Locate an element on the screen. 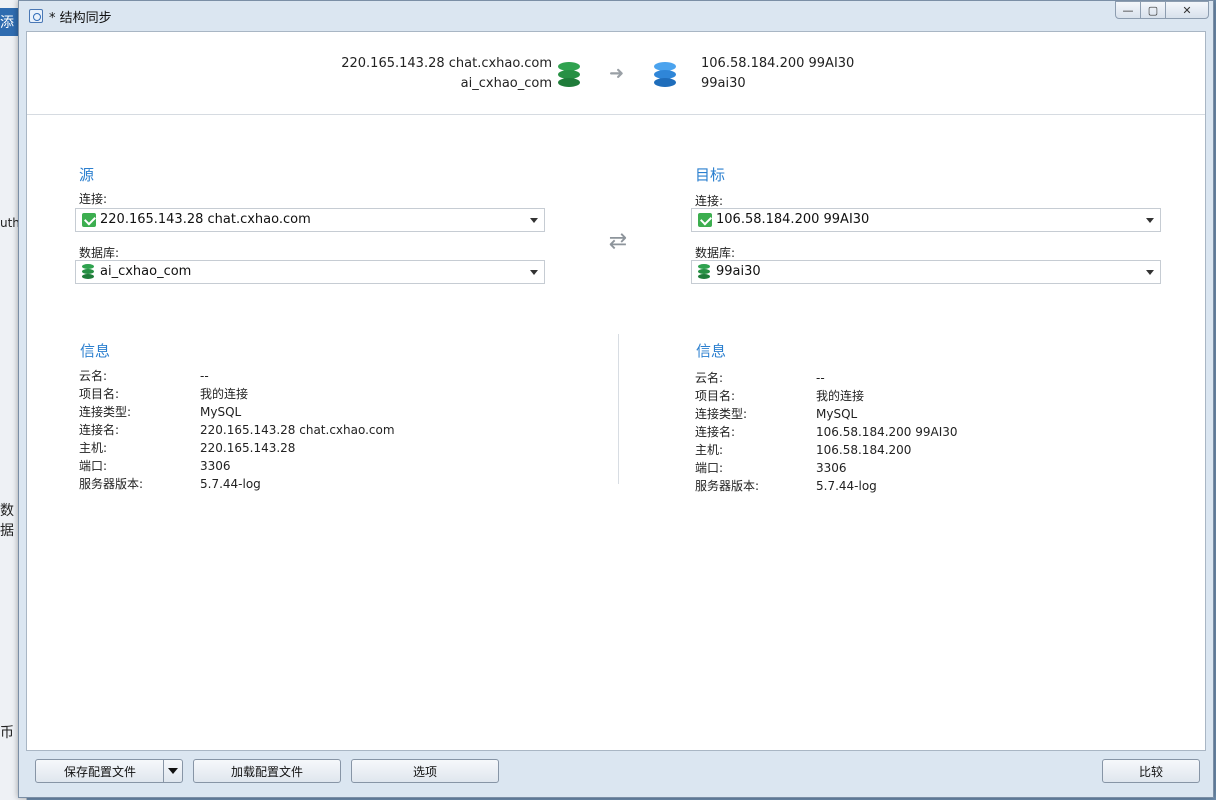 This screenshot has height=800, width=1216. background-fragment: uth is located at coordinates (10, 223).